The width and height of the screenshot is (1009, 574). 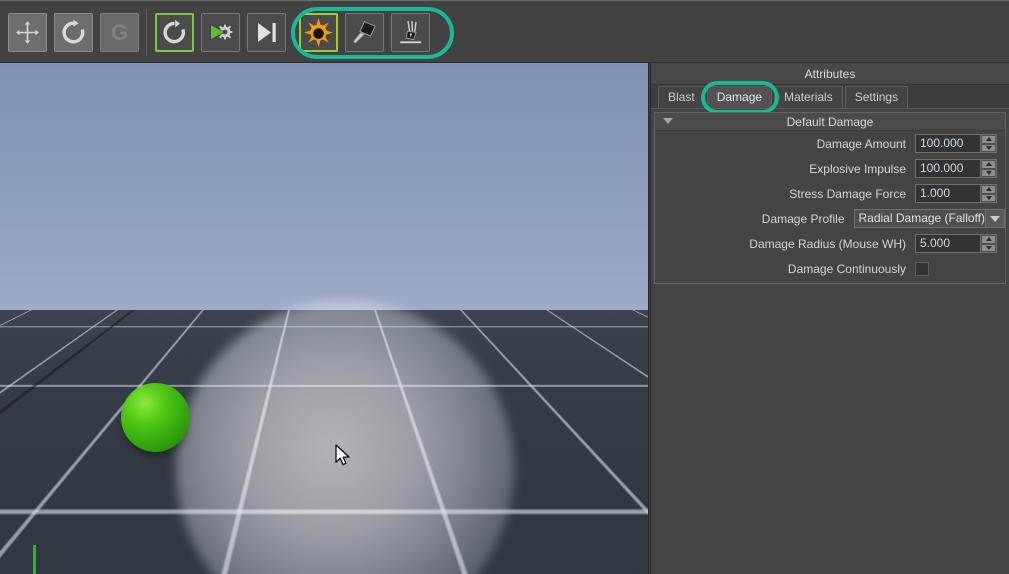 What do you see at coordinates (830, 74) in the screenshot?
I see `panel-title: Attributes` at bounding box center [830, 74].